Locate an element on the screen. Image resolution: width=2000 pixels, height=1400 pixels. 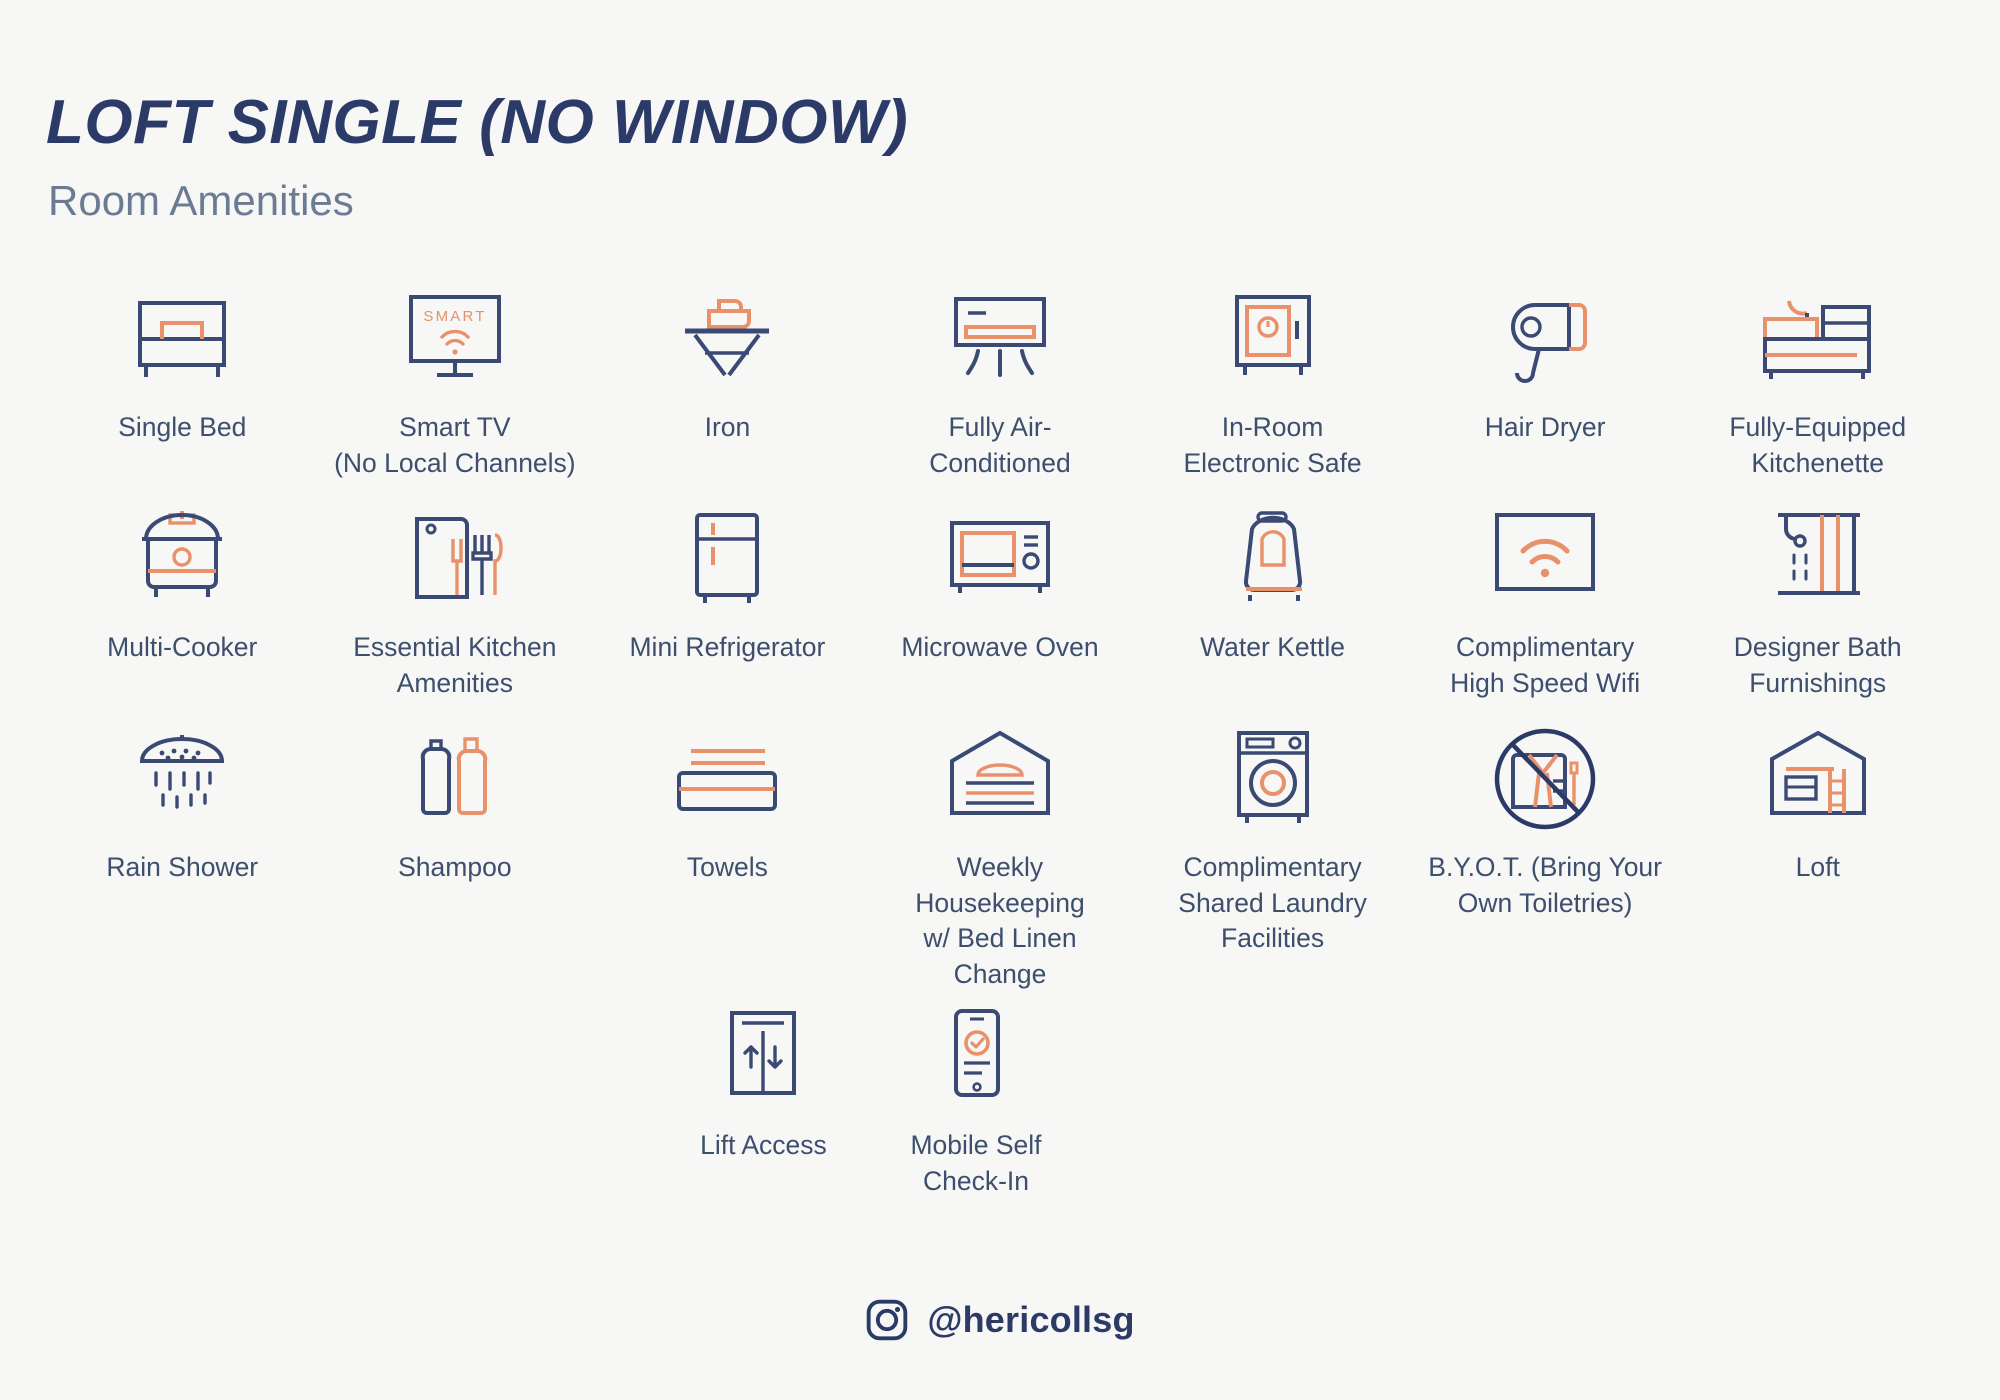
amenity-item: Loft is located at coordinates (1817, 855).